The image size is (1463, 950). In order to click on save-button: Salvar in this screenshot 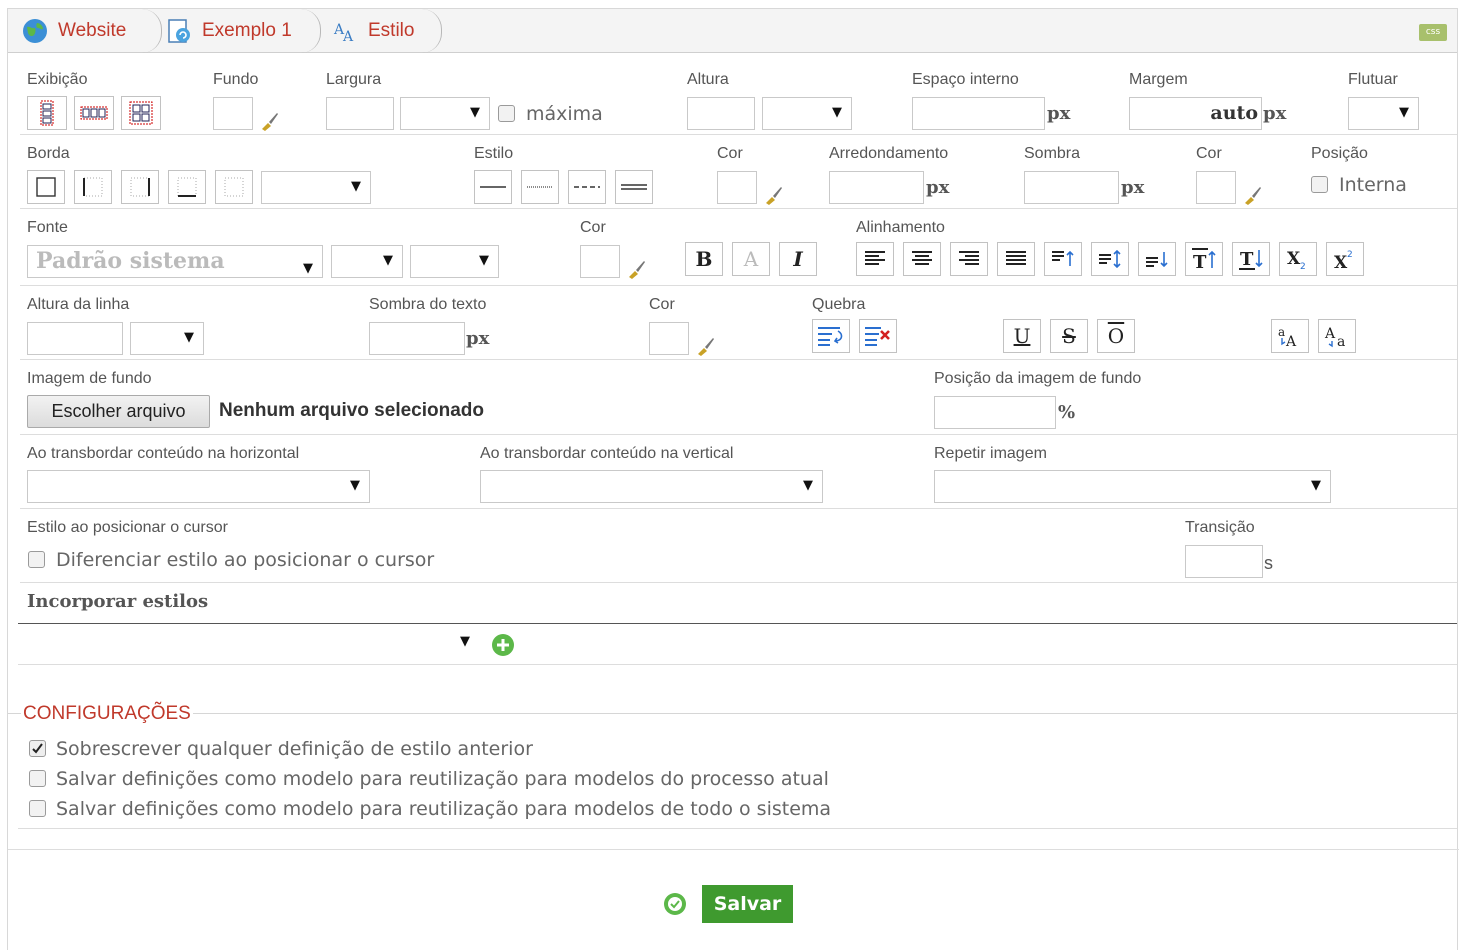, I will do `click(747, 904)`.